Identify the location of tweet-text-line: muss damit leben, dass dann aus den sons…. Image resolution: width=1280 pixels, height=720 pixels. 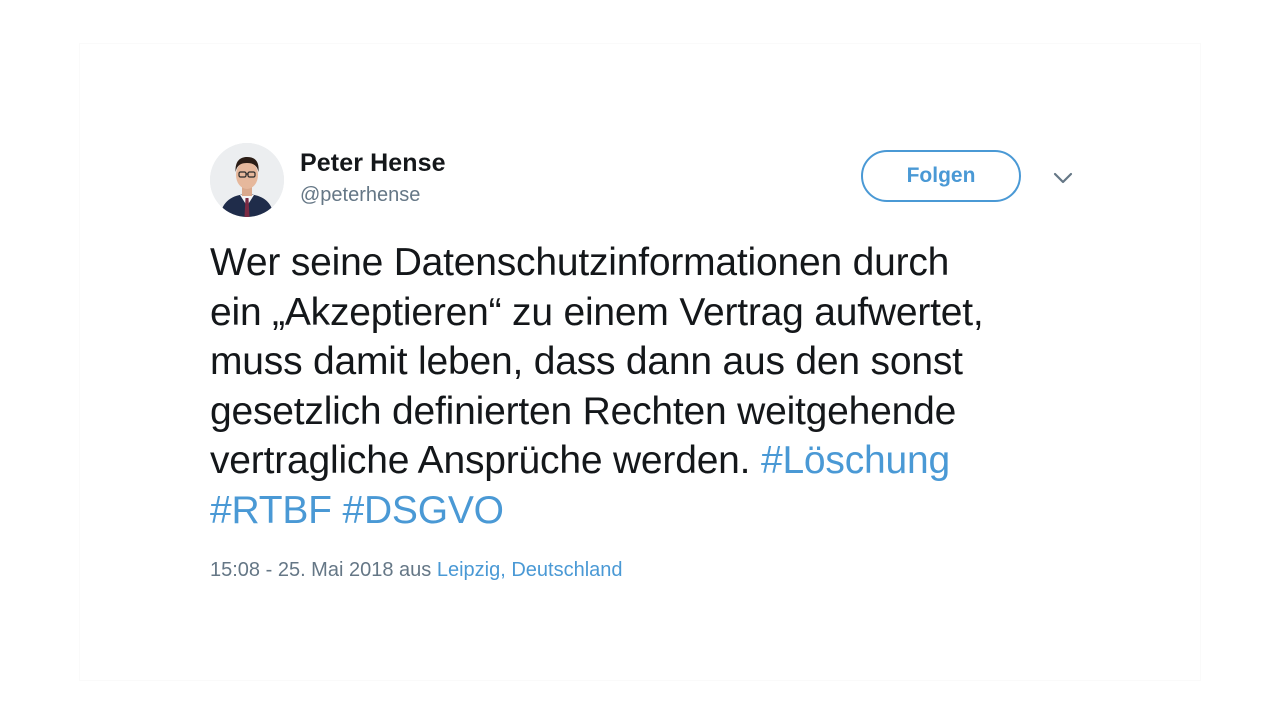
(586, 361).